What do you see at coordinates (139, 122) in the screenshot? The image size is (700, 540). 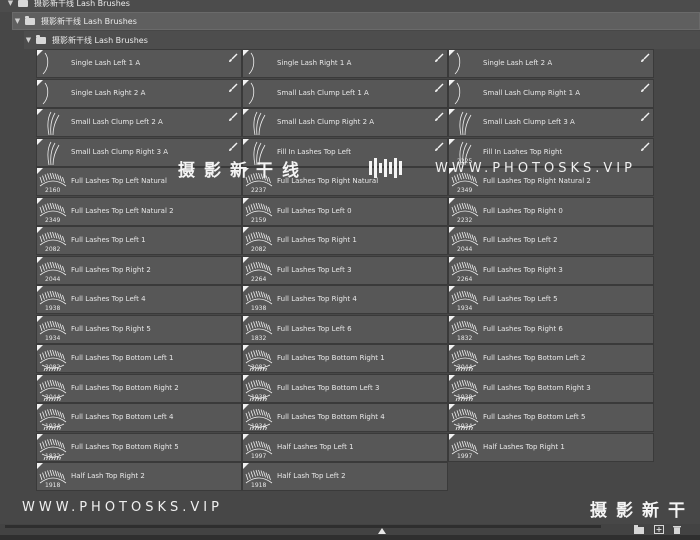 I see `brush-item: Small Lash Clump Left 2 A` at bounding box center [139, 122].